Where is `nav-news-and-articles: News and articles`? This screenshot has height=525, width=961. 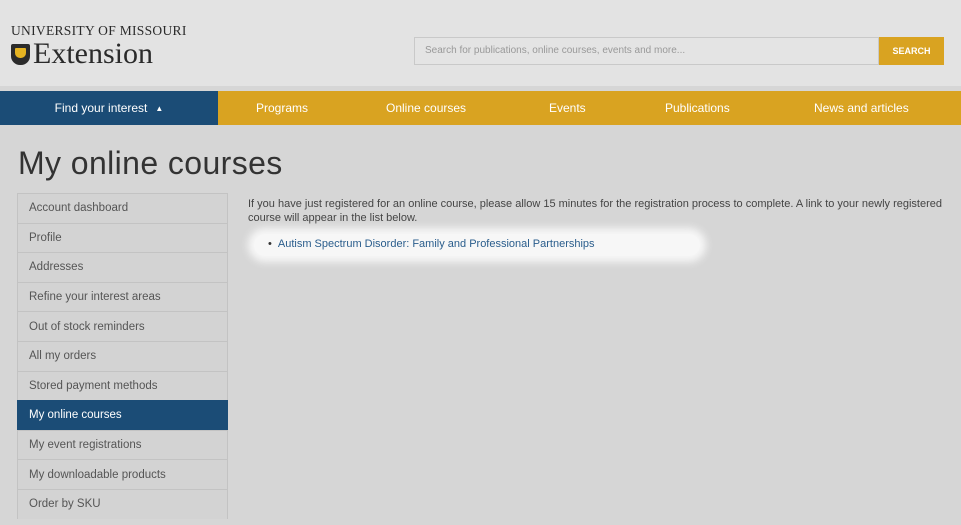 nav-news-and-articles: News and articles is located at coordinates (861, 108).